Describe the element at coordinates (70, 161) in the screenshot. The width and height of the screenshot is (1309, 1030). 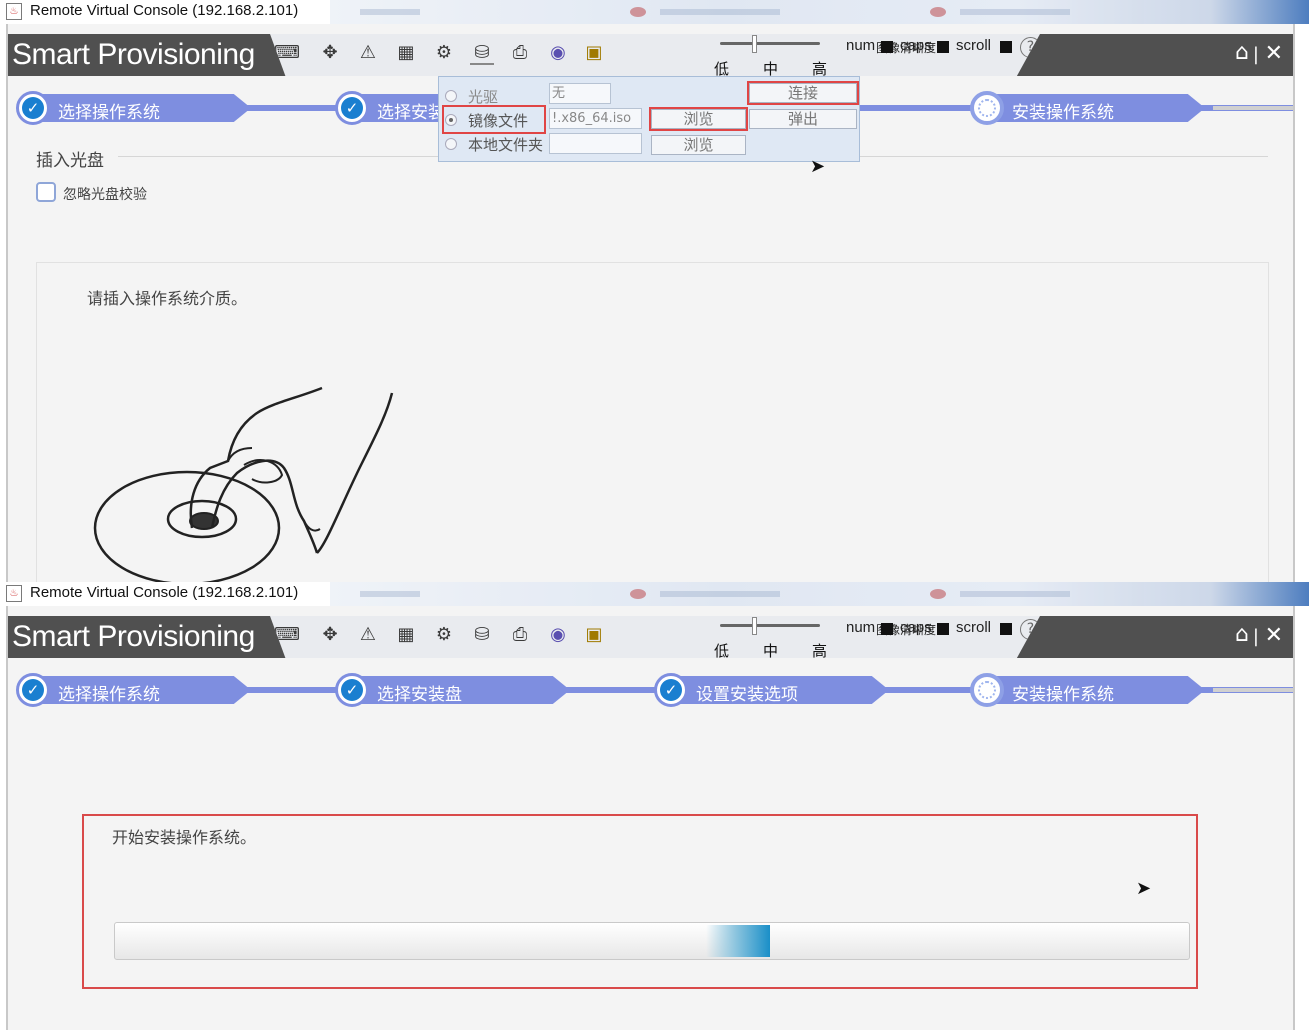
I see `section-title: 插入光盘` at that location.